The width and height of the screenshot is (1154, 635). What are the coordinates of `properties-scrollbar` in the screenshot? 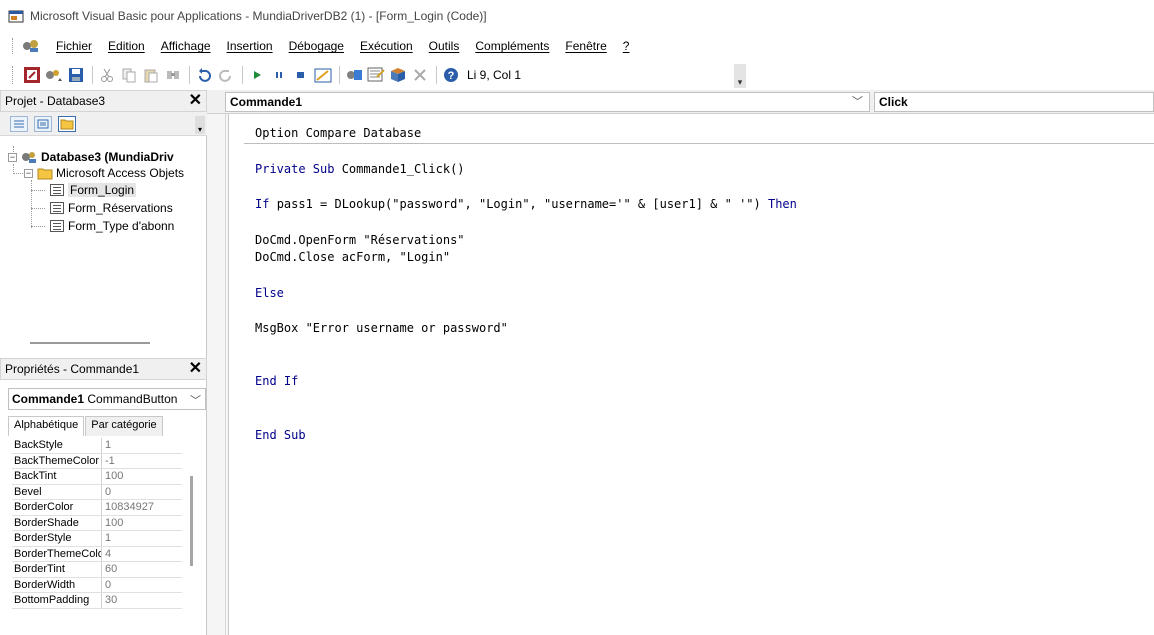 It's located at (191, 521).